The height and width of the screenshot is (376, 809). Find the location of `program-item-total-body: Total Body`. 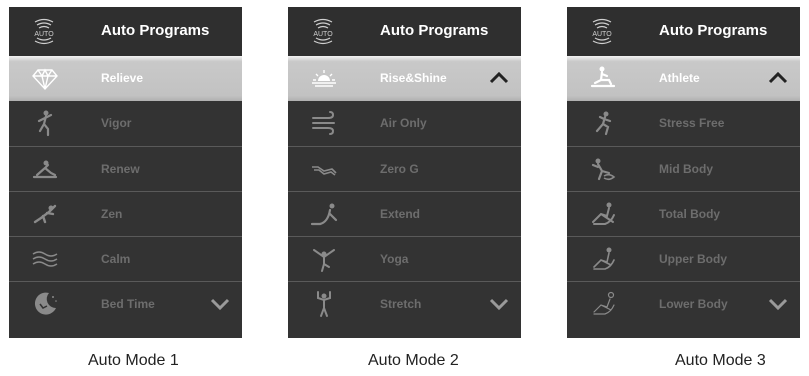

program-item-total-body: Total Body is located at coordinates (683, 213).